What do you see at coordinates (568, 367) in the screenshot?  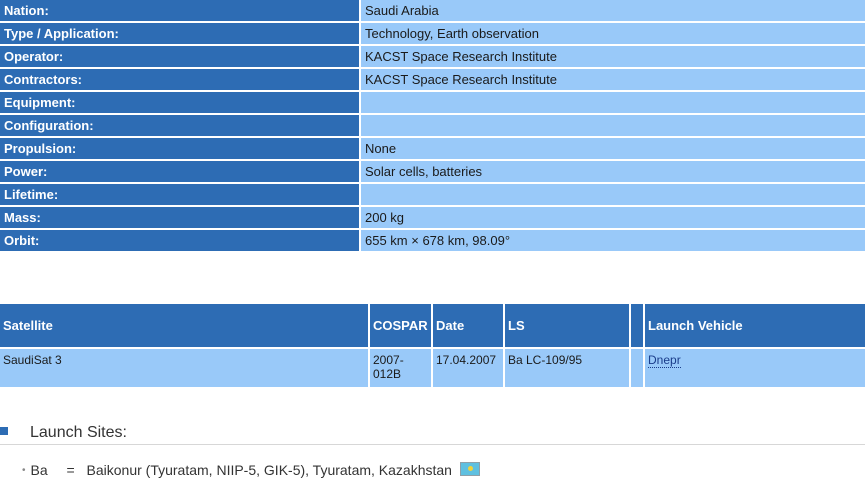 I see `cell-ls: Ba LC-109/95` at bounding box center [568, 367].